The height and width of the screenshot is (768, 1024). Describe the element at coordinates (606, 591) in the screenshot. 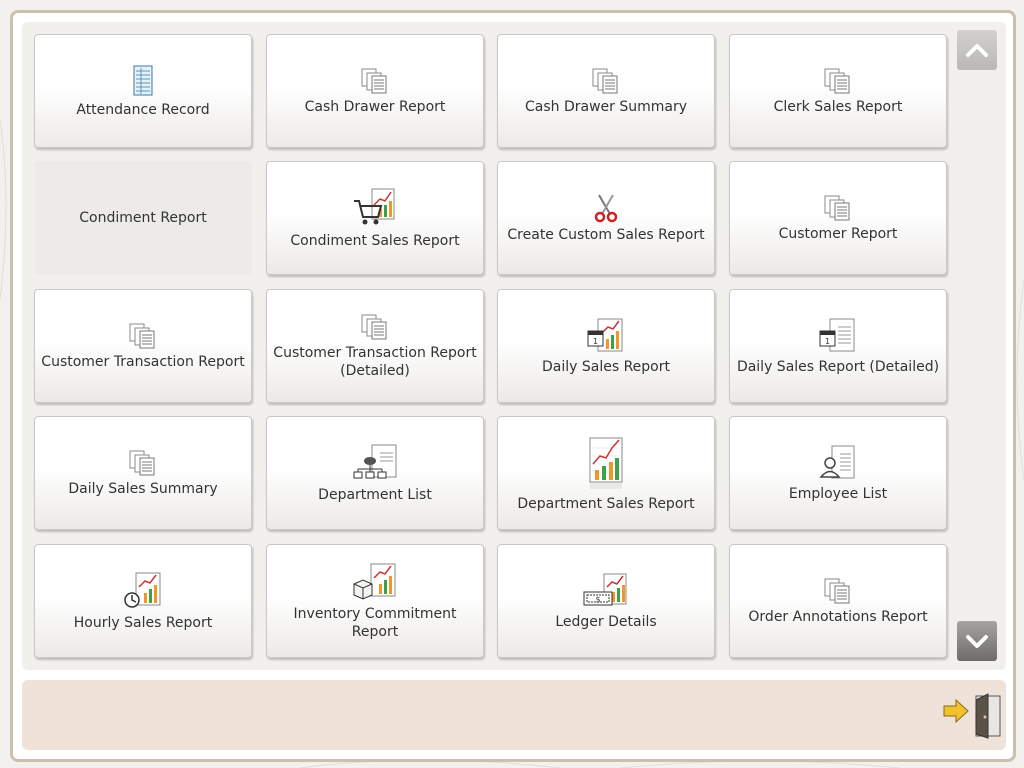

I see `money-chart-icon: $` at that location.